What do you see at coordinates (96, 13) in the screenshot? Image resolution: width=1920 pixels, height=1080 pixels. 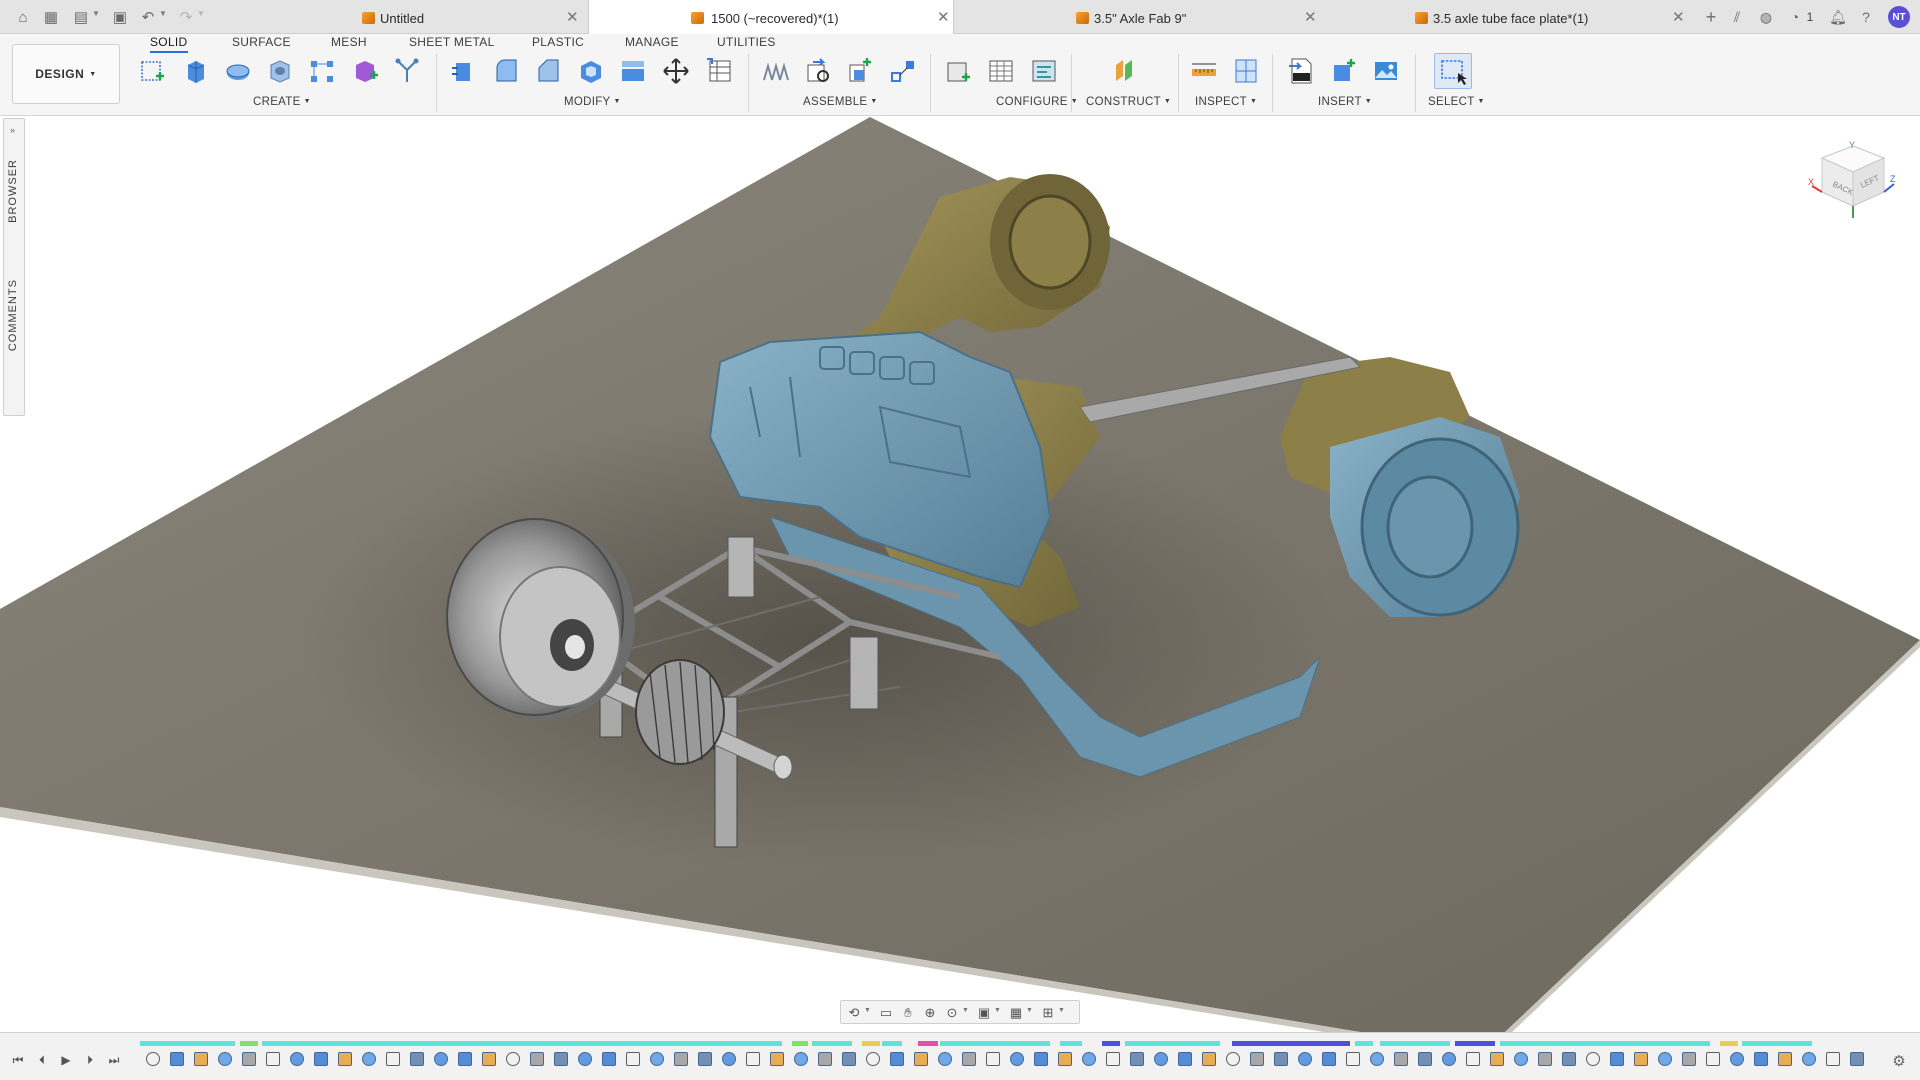 I see `file-menu-caret-icon: ▼` at bounding box center [96, 13].